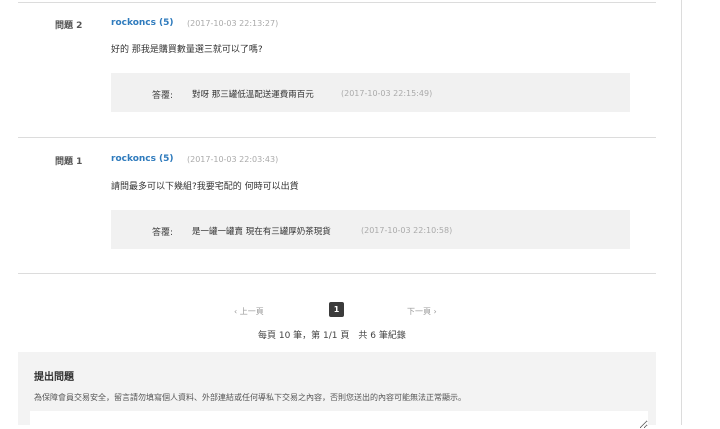  Describe the element at coordinates (253, 95) in the screenshot. I see `answer-text: 對呀 那三罐低溫配送運費兩百元` at that location.